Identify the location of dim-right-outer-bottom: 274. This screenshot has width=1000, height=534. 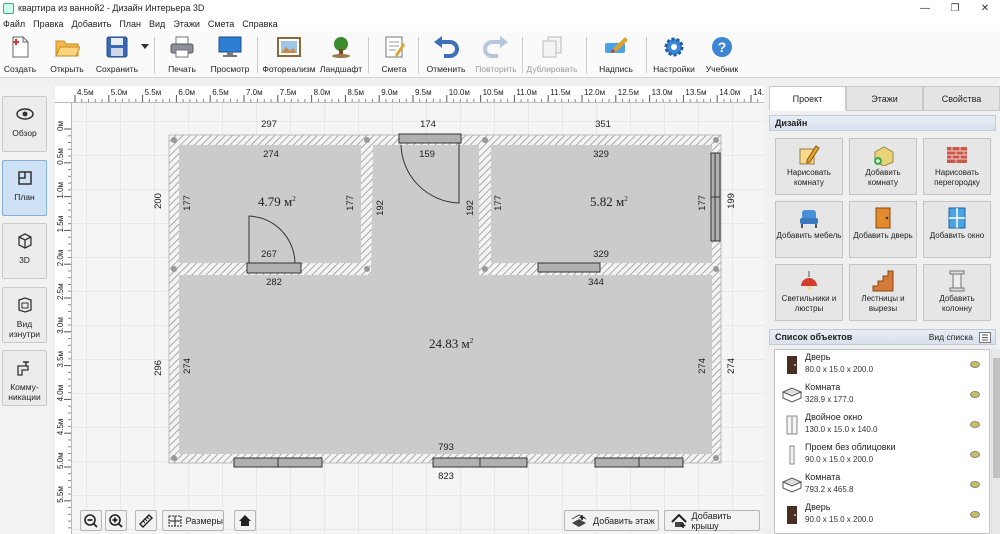
(731, 366).